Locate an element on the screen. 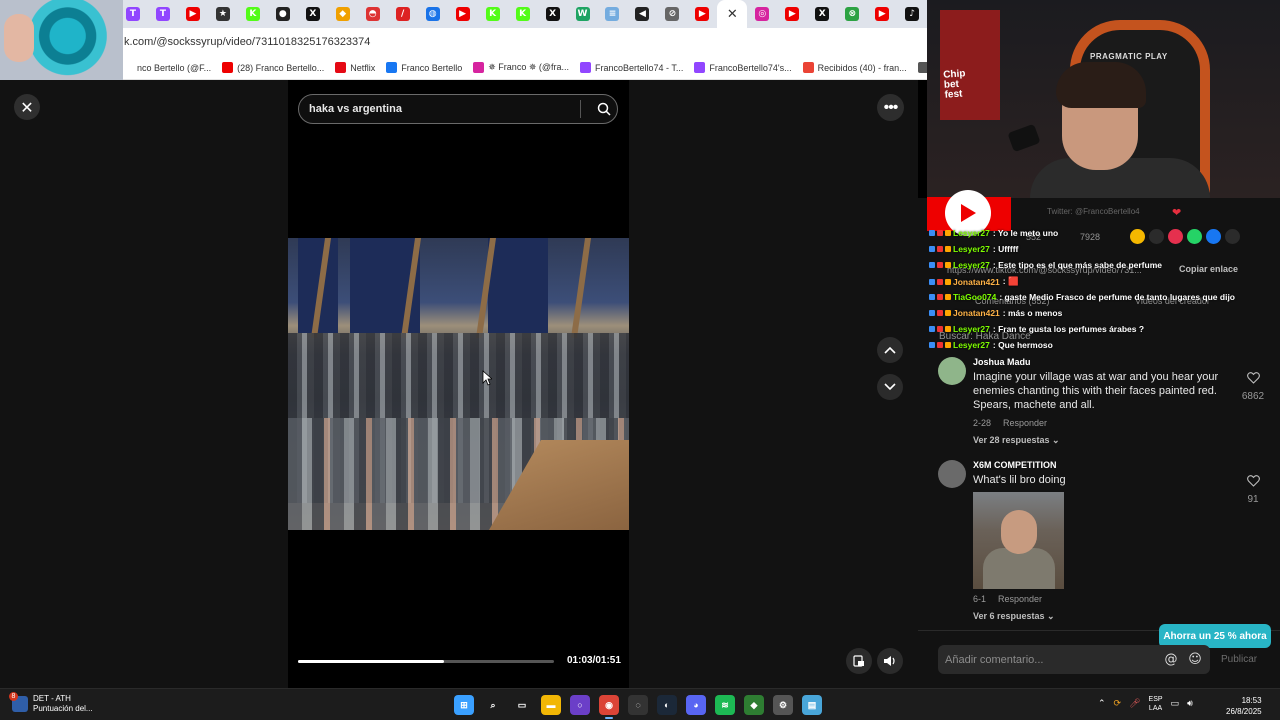 The width and height of the screenshot is (1280, 720). bookmark-item: outlook is located at coordinates (922, 67).